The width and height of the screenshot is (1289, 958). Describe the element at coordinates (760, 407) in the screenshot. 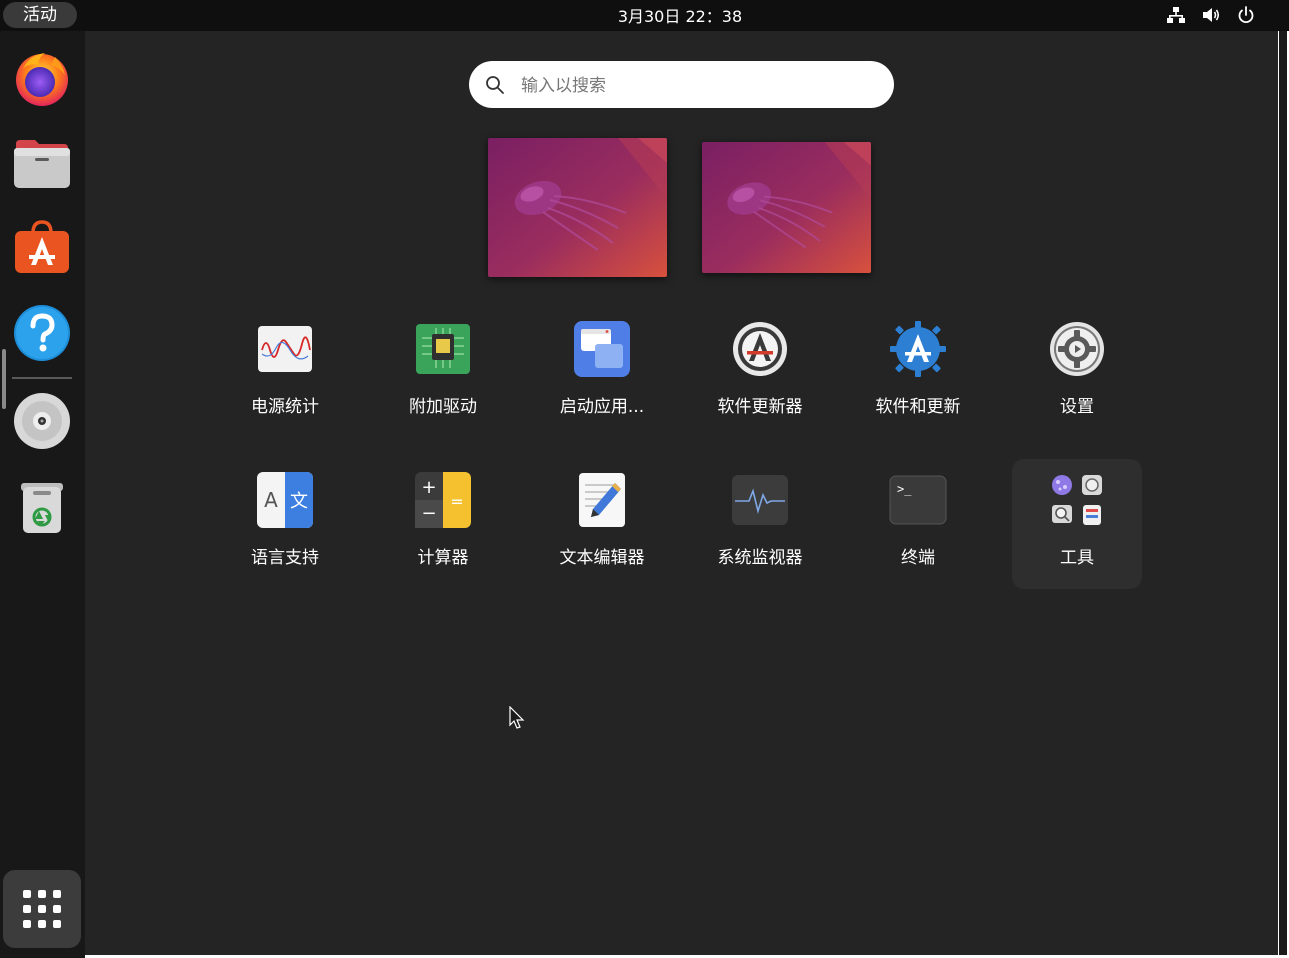

I see `app-label: 软件更新器` at that location.